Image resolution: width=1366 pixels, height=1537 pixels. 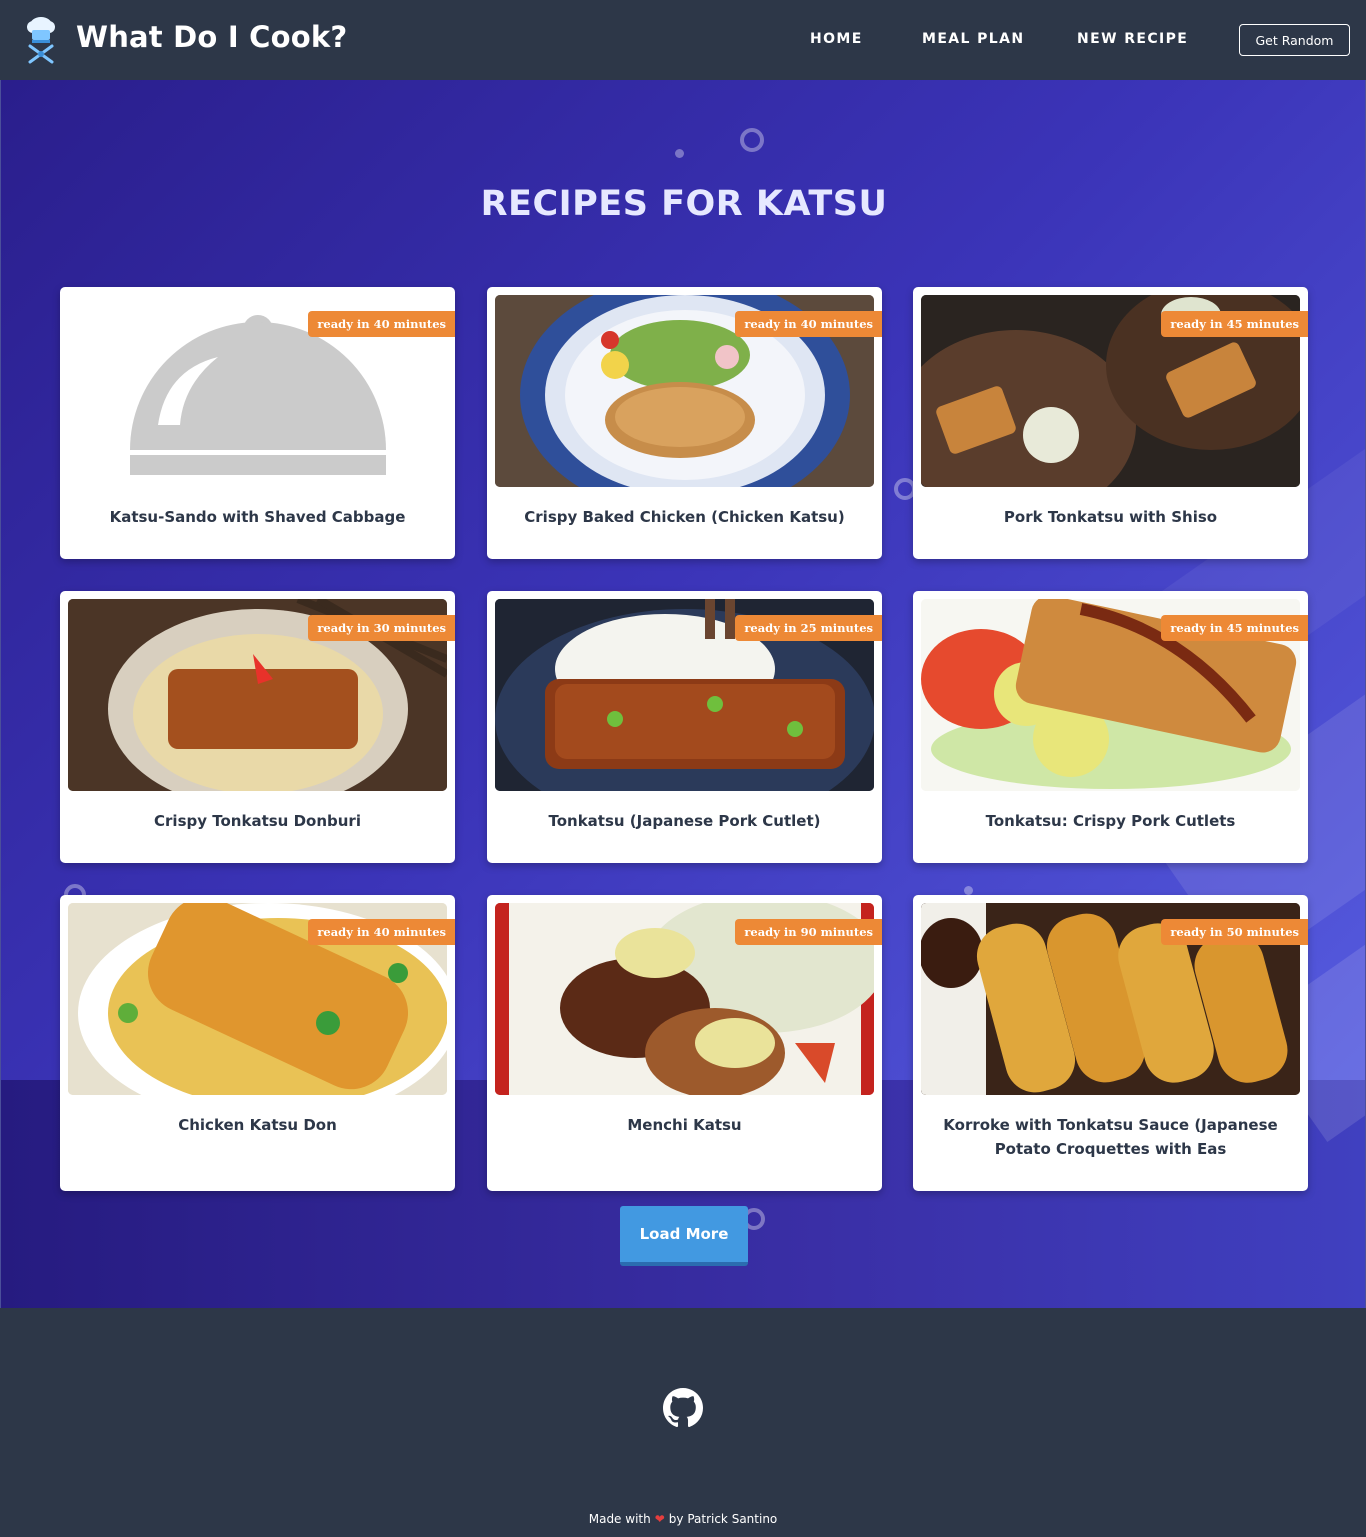 I want to click on recipe-title: Menchi Katsu, so click(x=684, y=1125).